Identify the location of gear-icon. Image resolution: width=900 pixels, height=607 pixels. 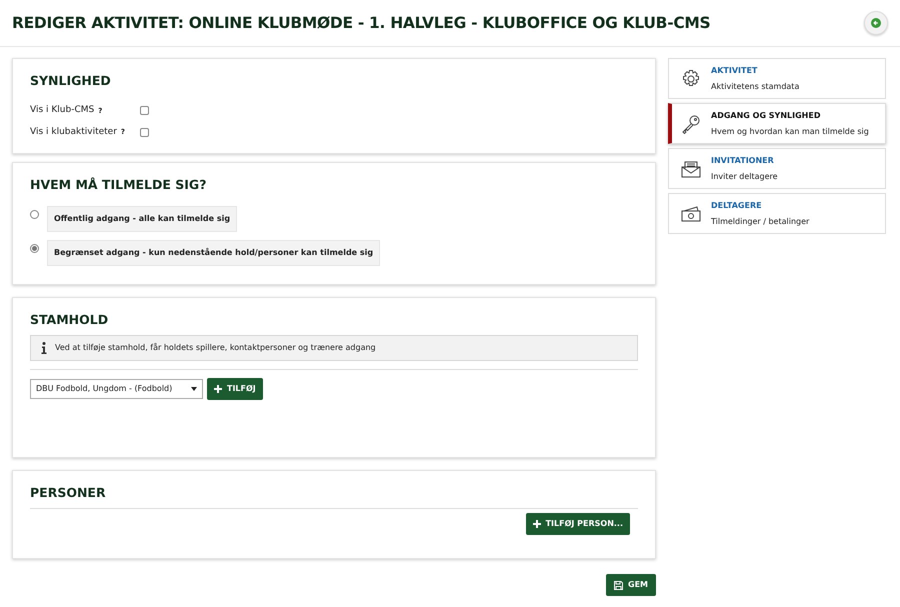
(691, 78).